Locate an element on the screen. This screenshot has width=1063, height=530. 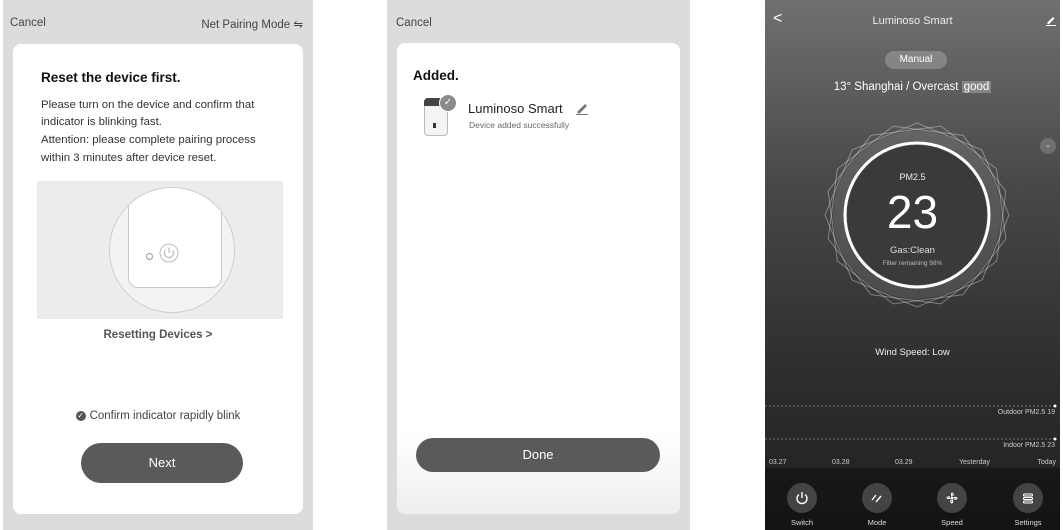
settings-label: Settings is located at coordinates (1028, 522).